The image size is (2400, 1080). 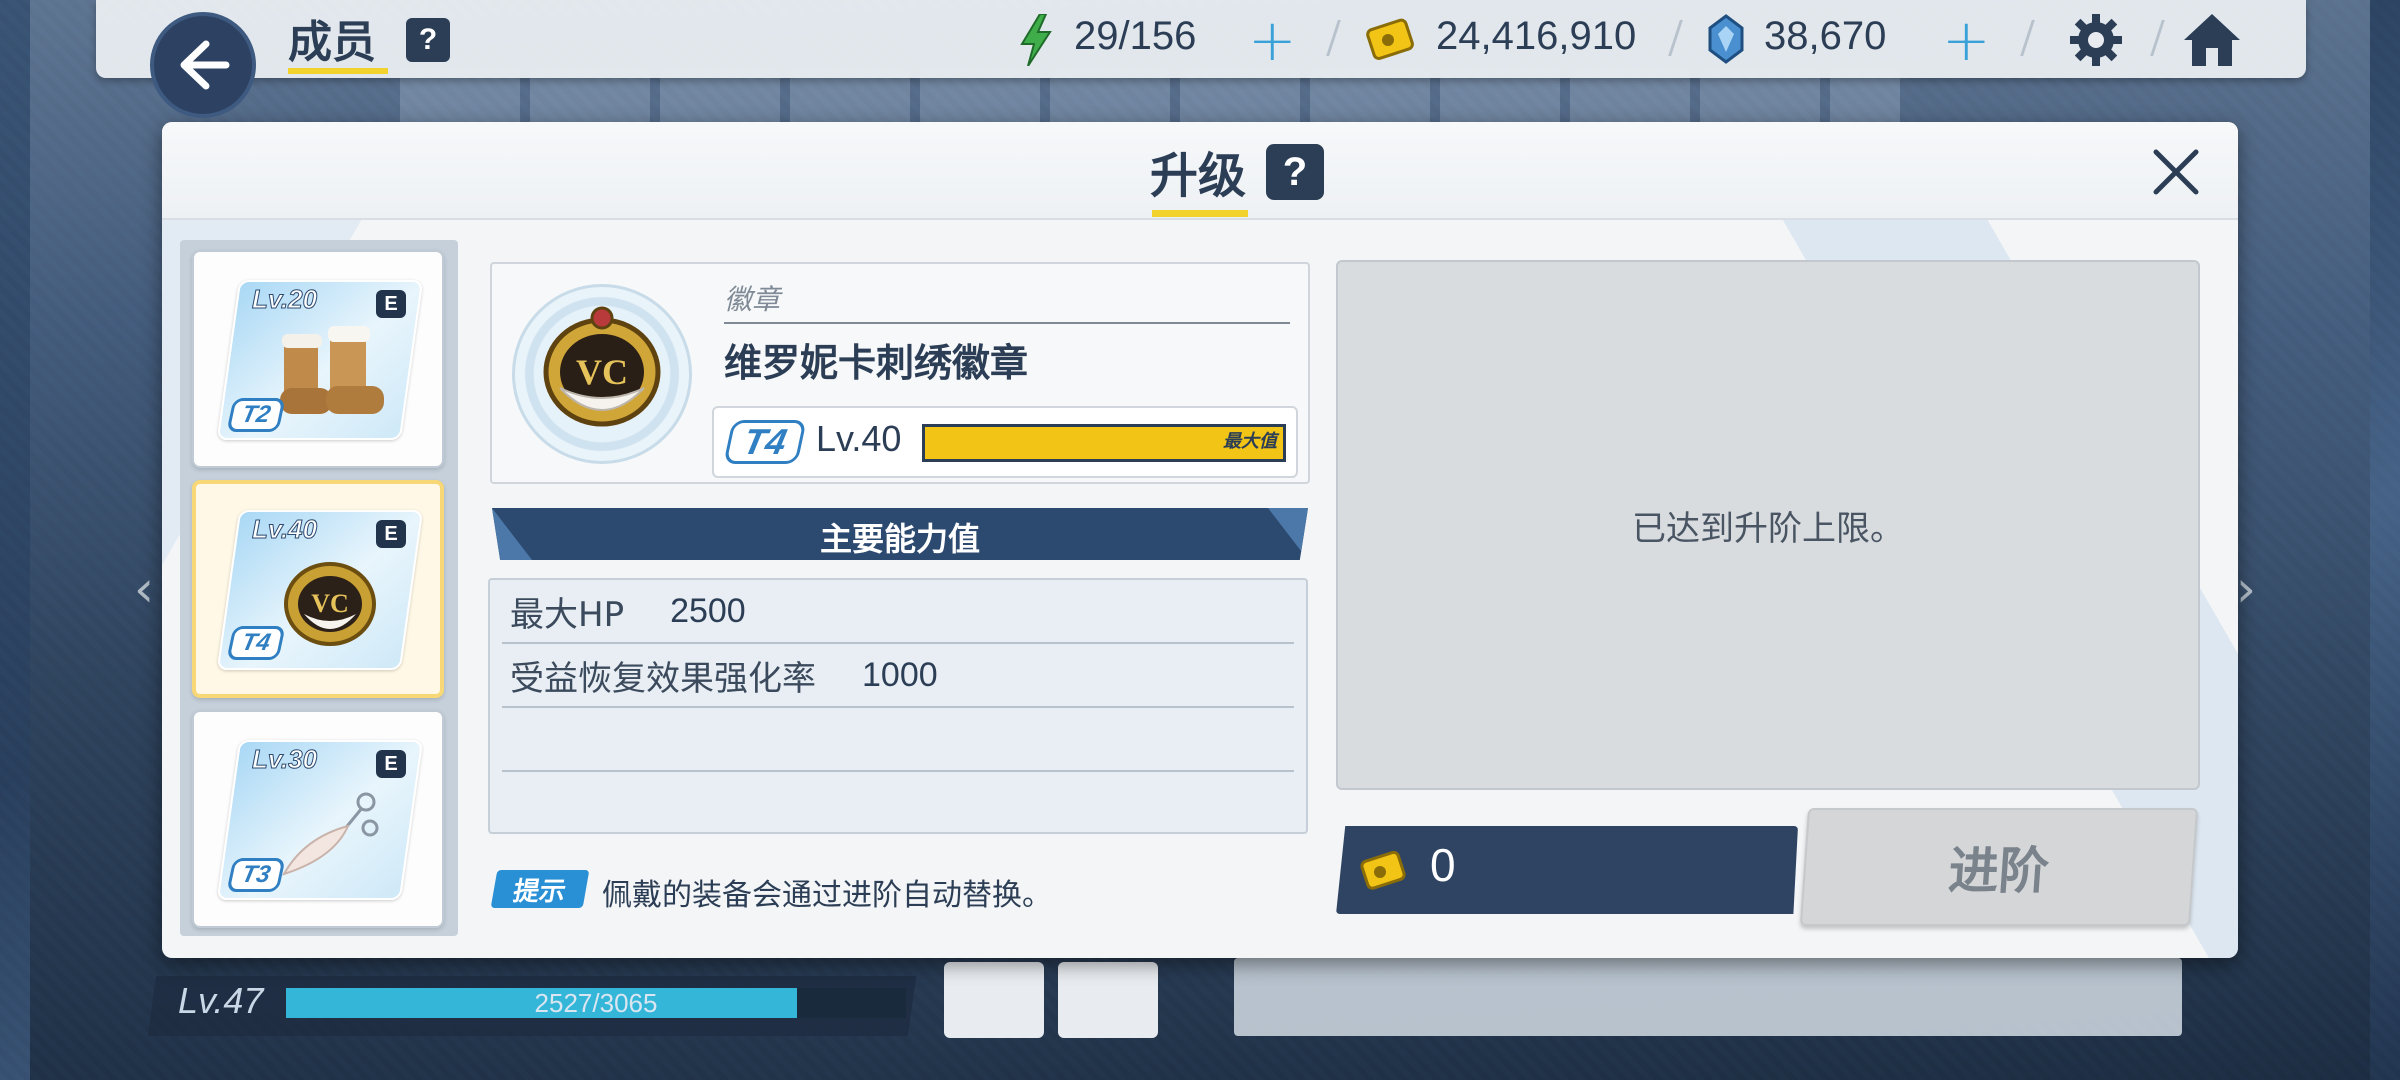 I want to click on item-info-card: VC 徽章 维罗妮卡刺绣徽章 T4 Lv.40 最大值, so click(x=900, y=373).